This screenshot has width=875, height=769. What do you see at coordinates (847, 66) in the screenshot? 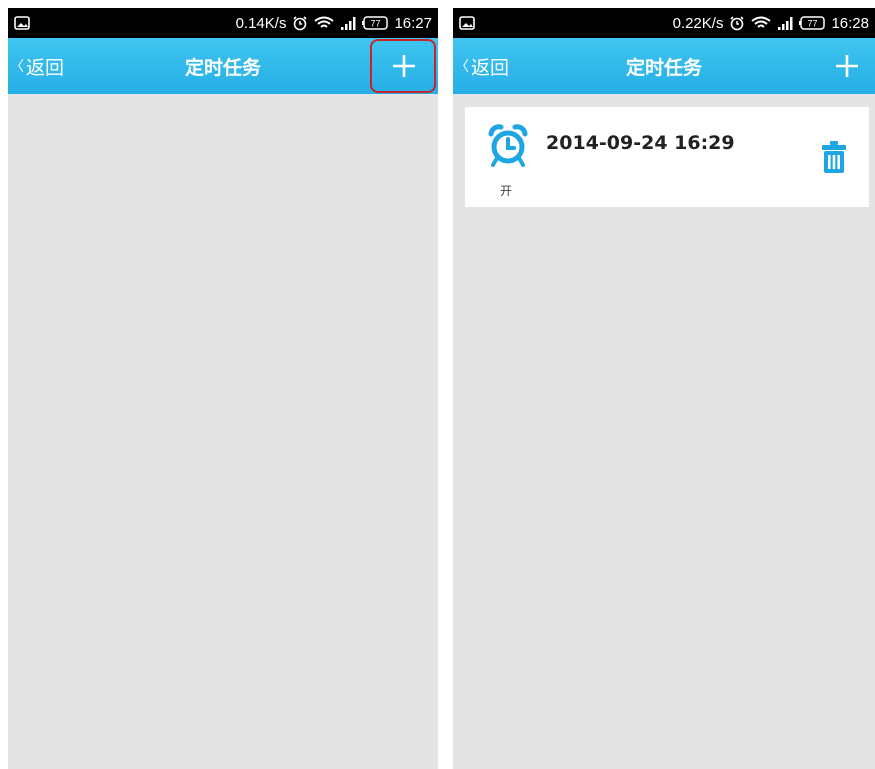
I see `plus-icon` at bounding box center [847, 66].